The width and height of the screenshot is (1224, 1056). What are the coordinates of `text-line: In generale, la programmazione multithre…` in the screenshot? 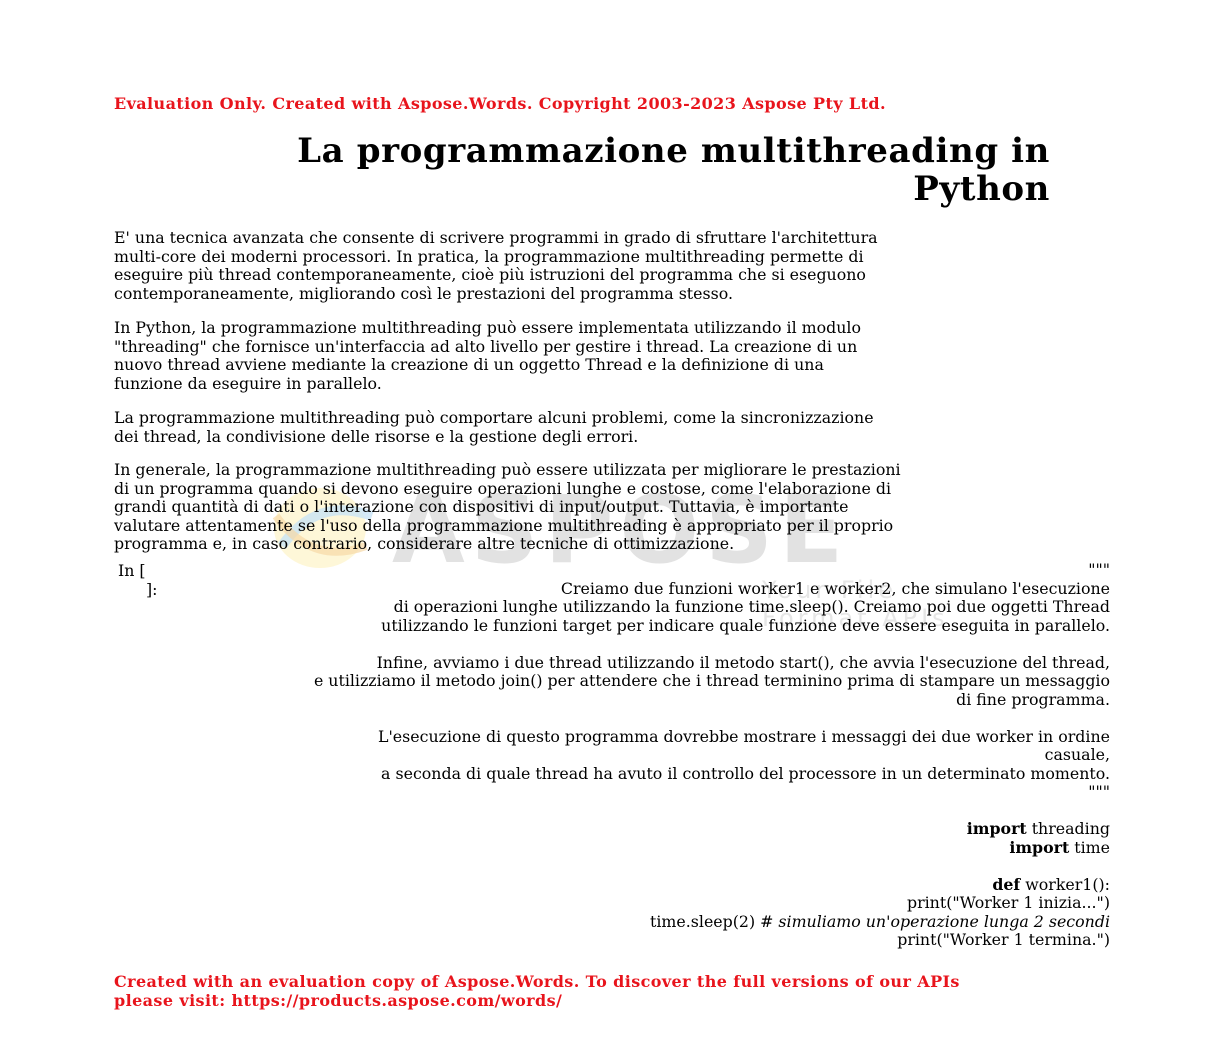 It's located at (507, 469).